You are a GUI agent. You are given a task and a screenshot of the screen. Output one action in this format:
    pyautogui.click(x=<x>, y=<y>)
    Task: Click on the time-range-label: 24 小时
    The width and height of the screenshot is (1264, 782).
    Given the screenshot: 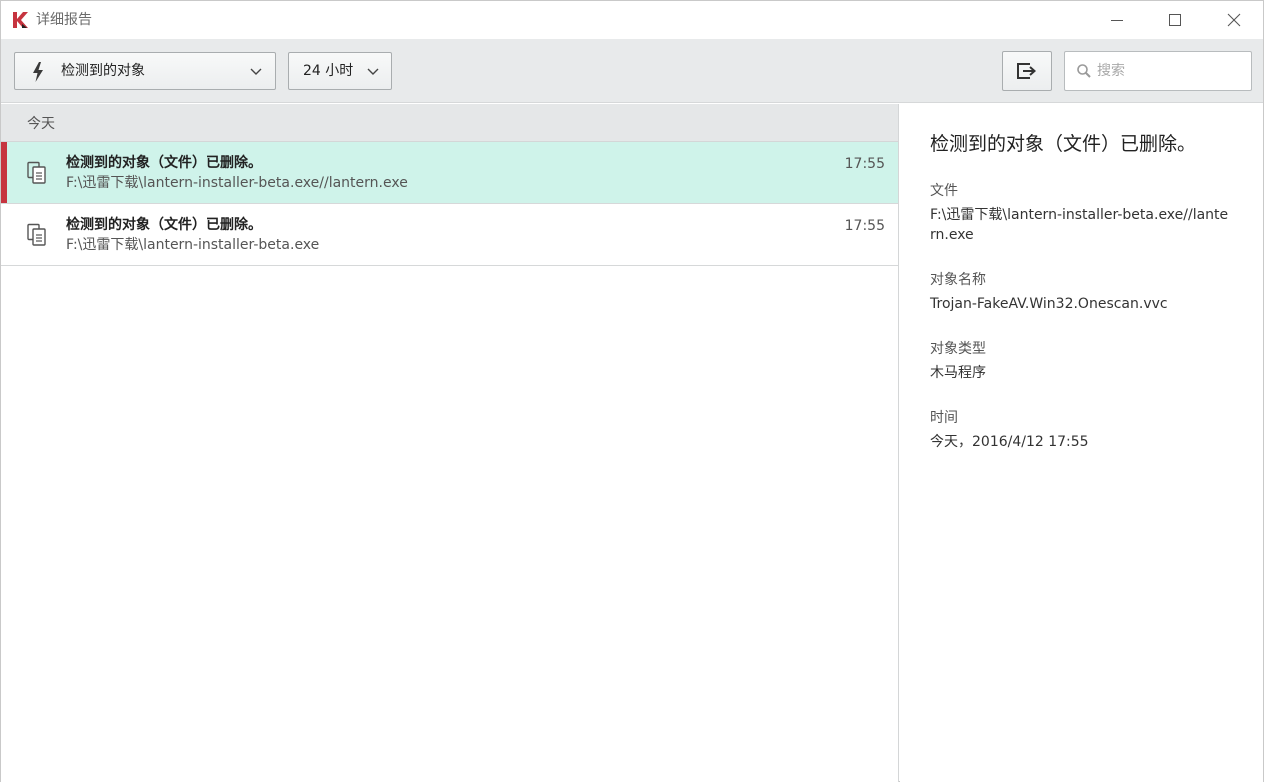 What is the action you would take?
    pyautogui.click(x=328, y=71)
    